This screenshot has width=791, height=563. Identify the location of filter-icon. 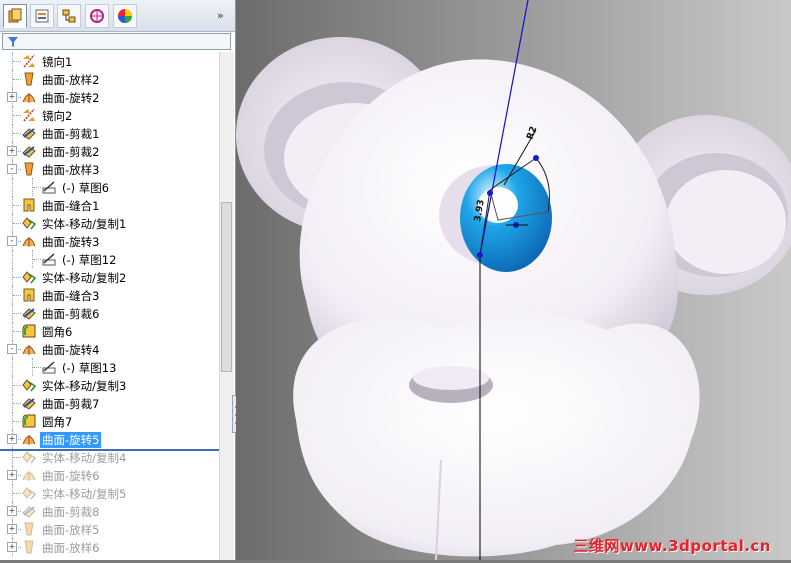
(13, 42).